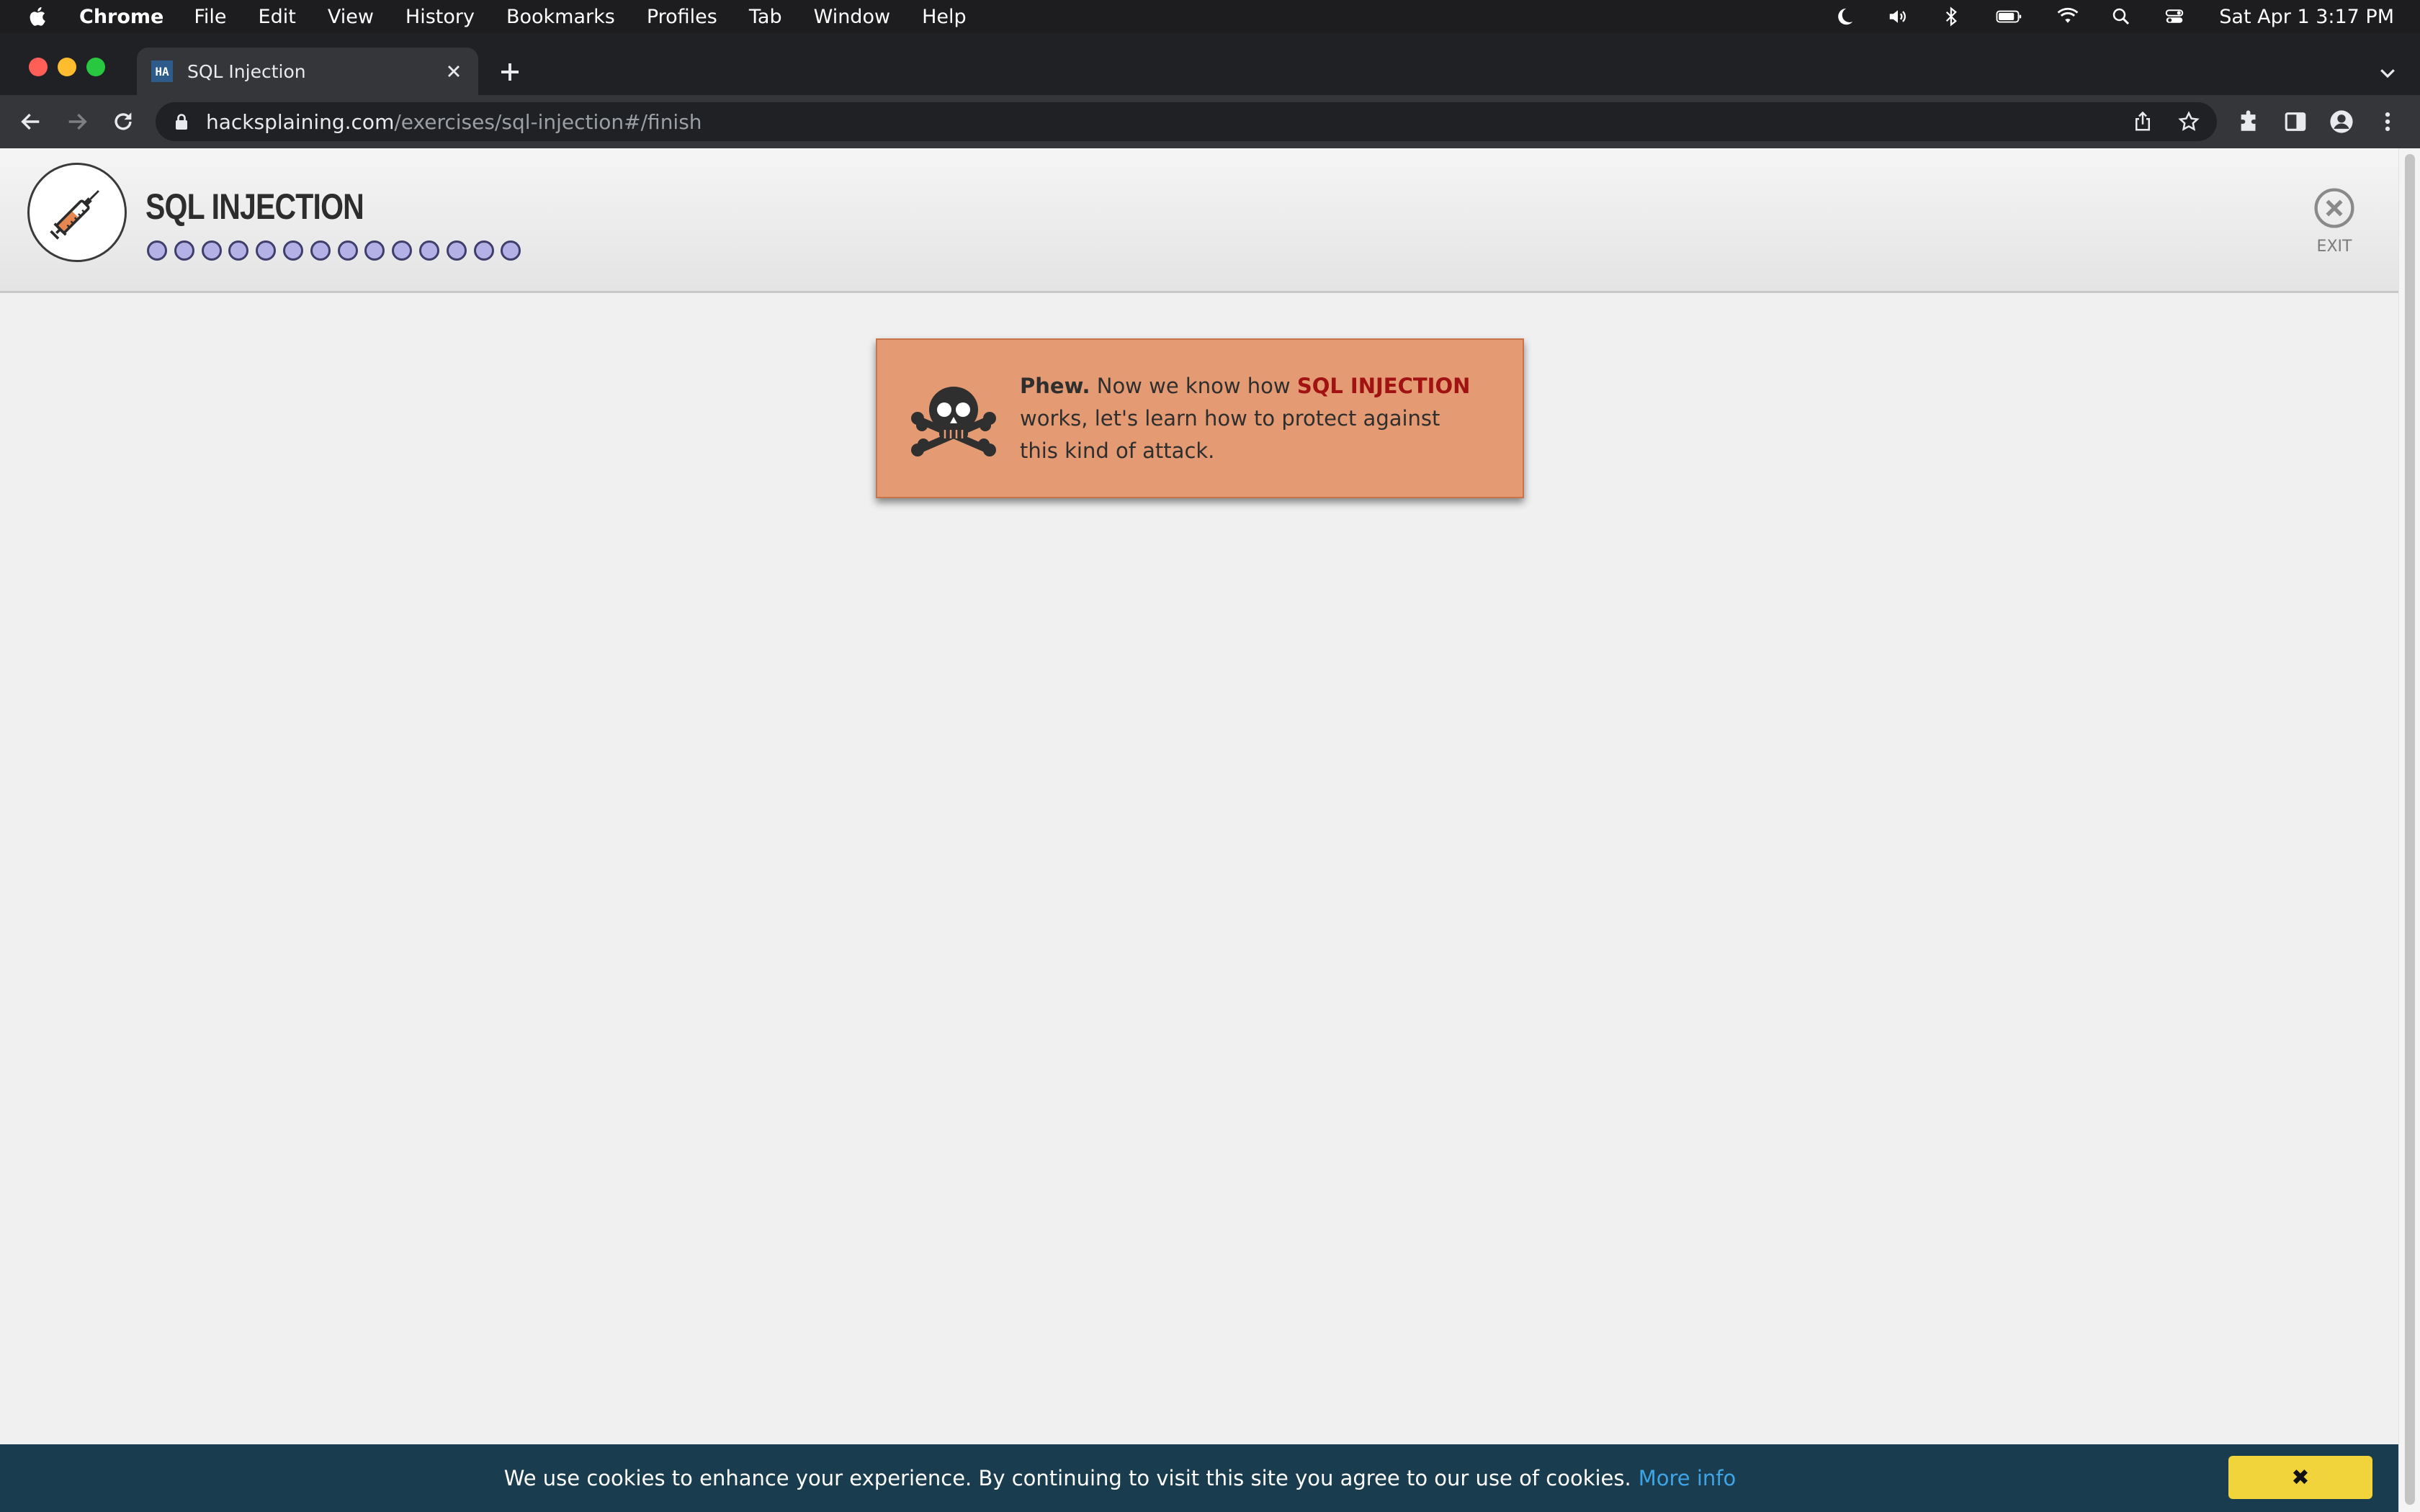 The width and height of the screenshot is (2420, 1512). What do you see at coordinates (277, 17) in the screenshot?
I see `menu-edit: Edit` at bounding box center [277, 17].